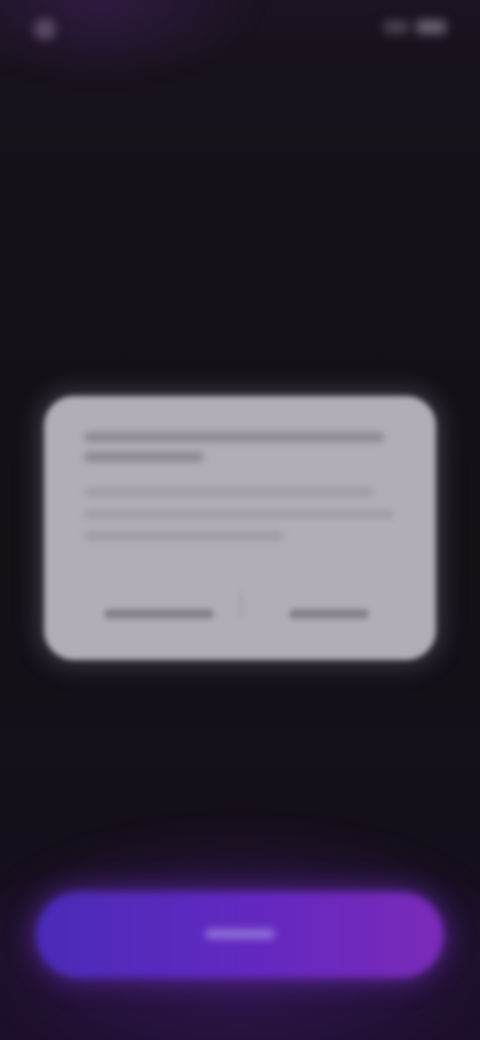 Image resolution: width=480 pixels, height=1040 pixels. Describe the element at coordinates (415, 27) in the screenshot. I see `status-bar-right` at that location.